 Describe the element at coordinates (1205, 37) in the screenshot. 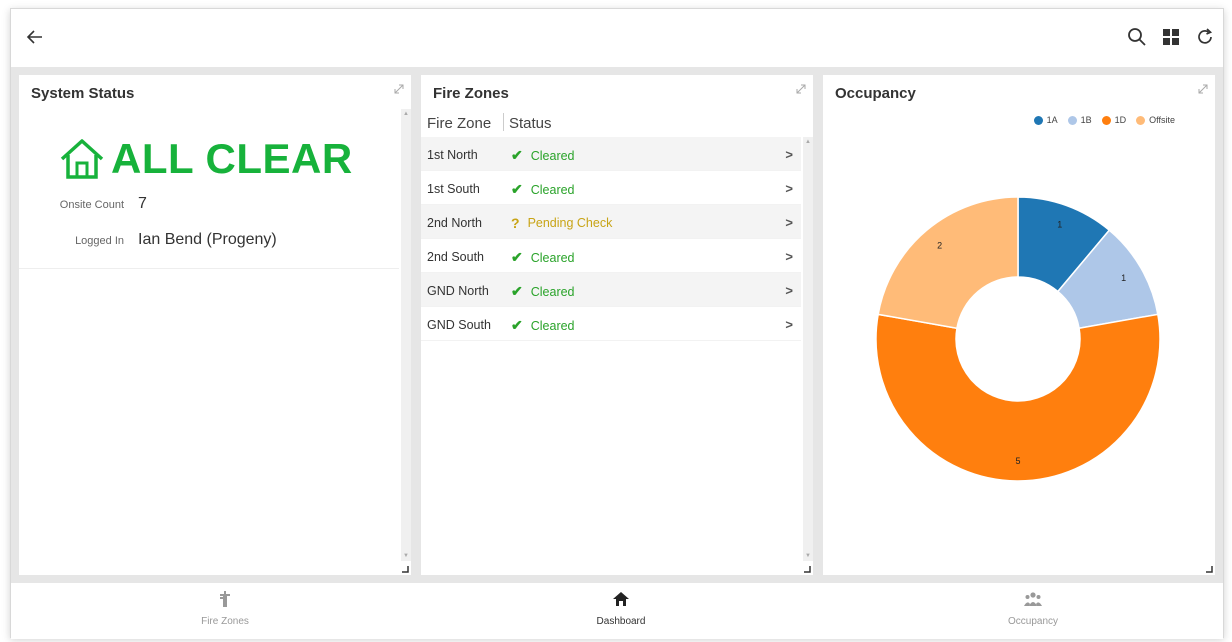

I see `refresh-icon` at that location.